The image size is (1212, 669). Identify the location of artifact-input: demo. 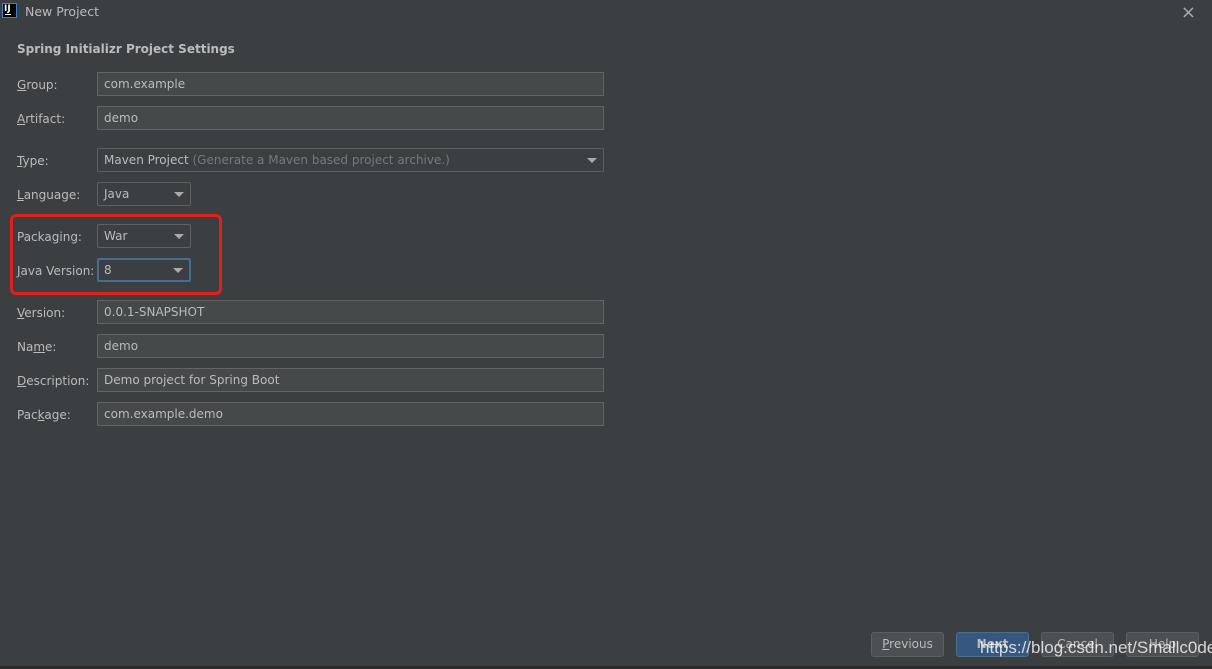
(350, 118).